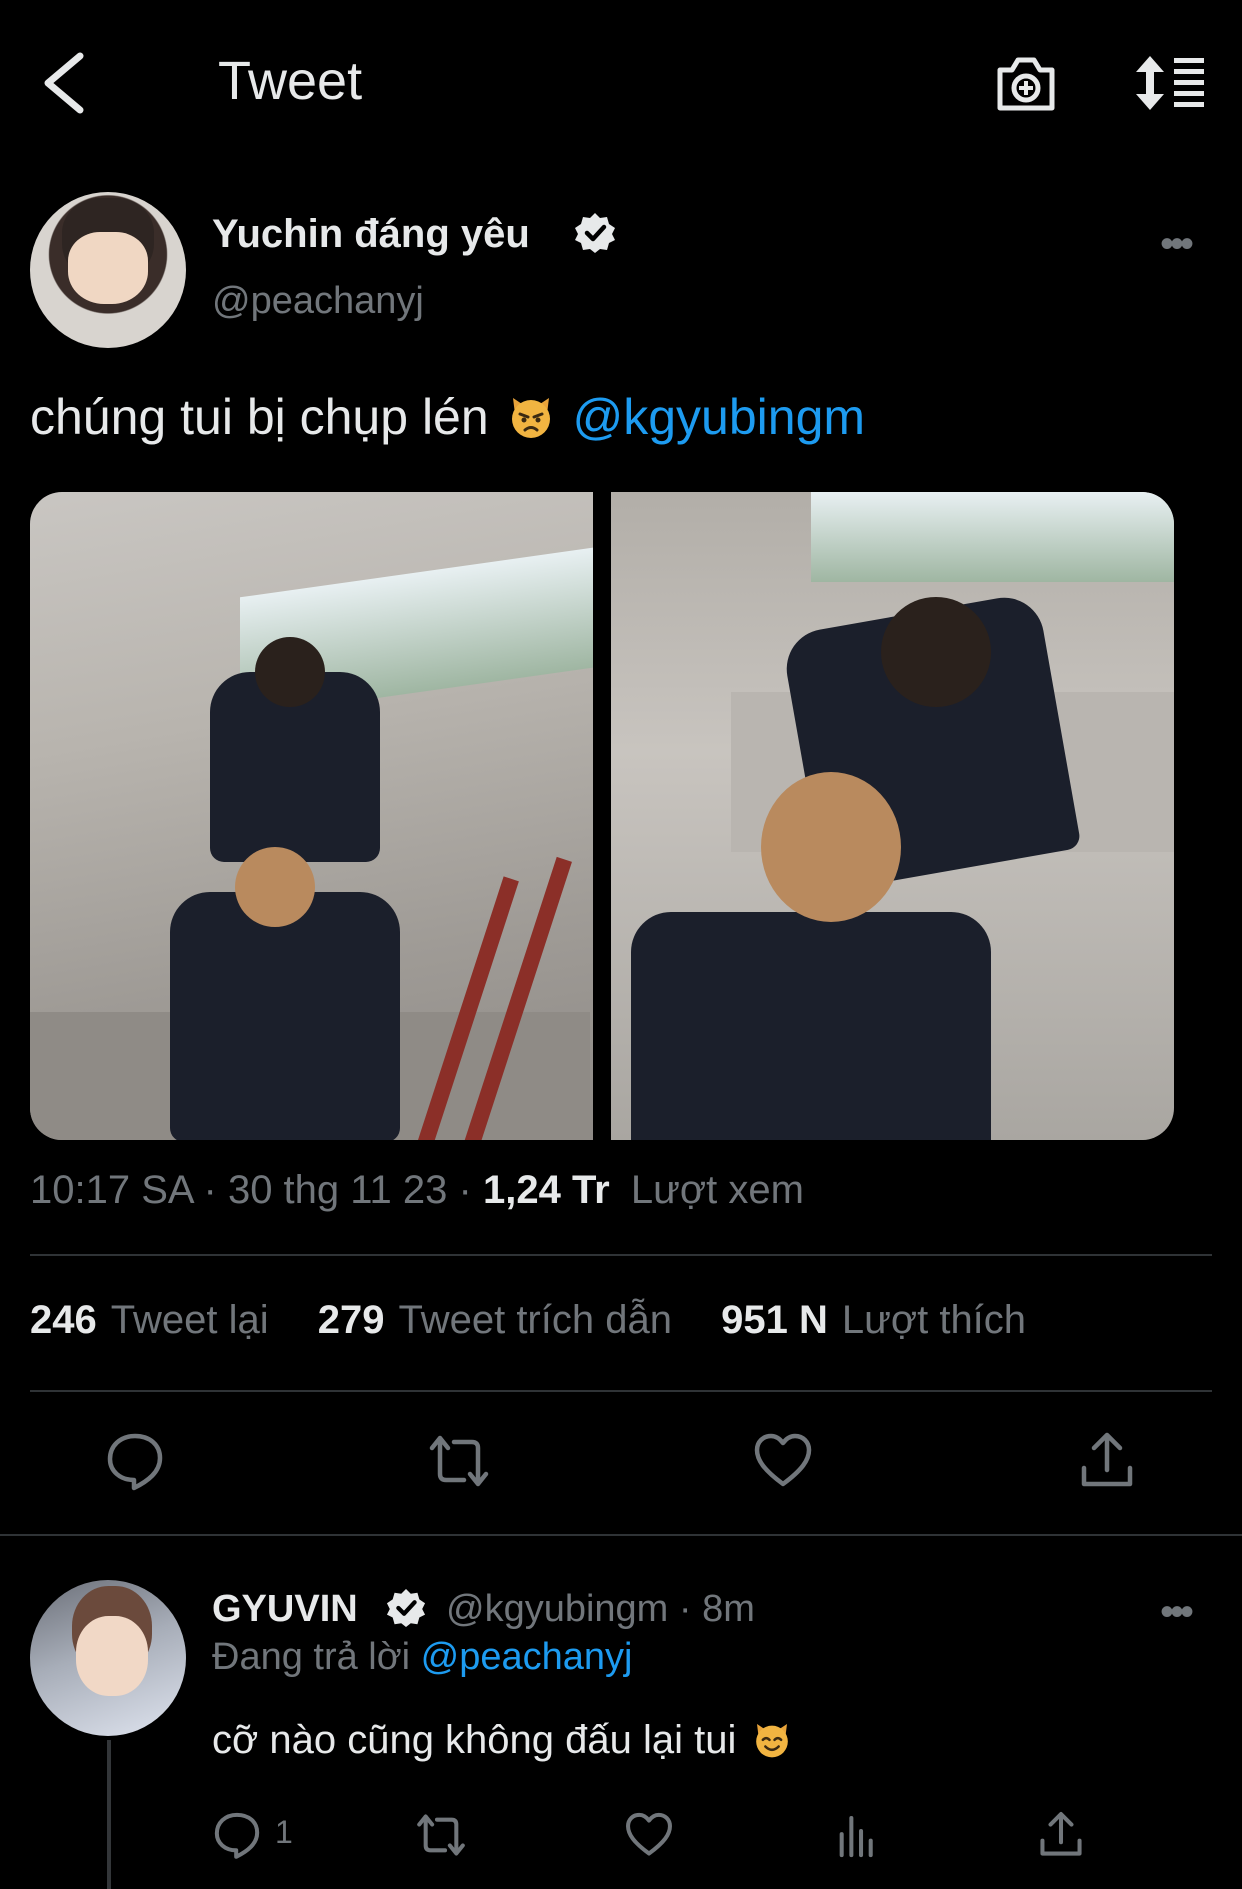 This screenshot has height=1889, width=1242. What do you see at coordinates (318, 301) in the screenshot?
I see `author-handle: @peachanyj` at bounding box center [318, 301].